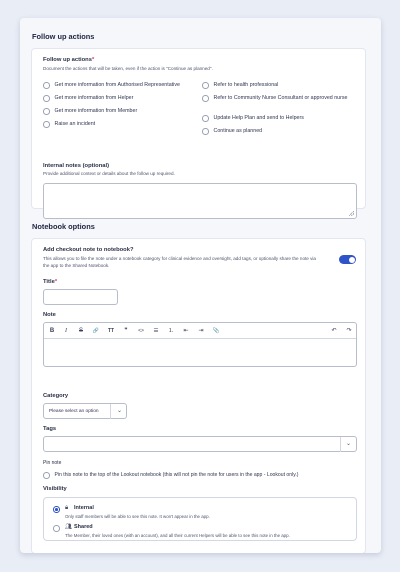 The width and height of the screenshot is (400, 572). What do you see at coordinates (84, 508) in the screenshot?
I see `visibility-internal-title: Internal` at bounding box center [84, 508].